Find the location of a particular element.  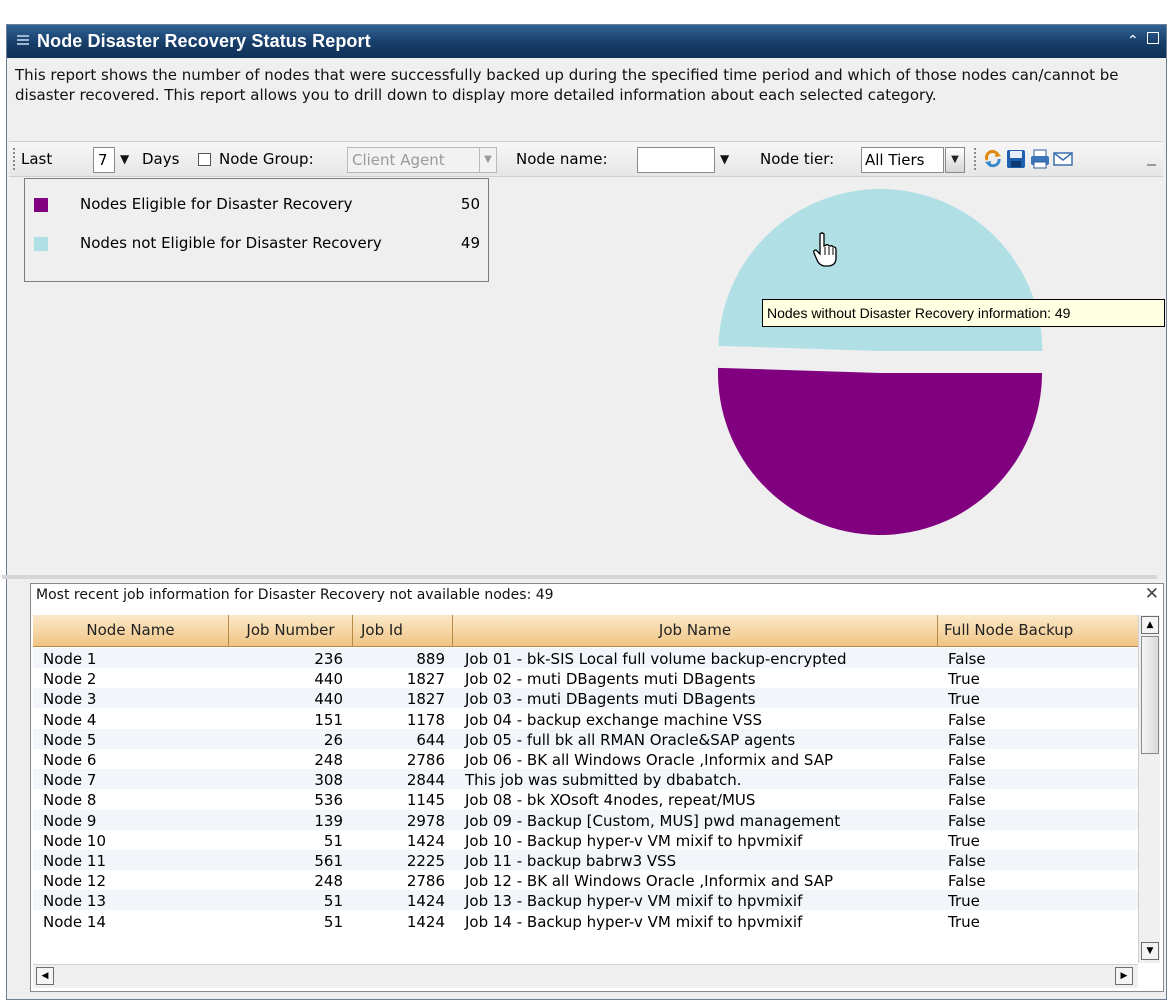

table-cell: Node 10 is located at coordinates (75, 840).